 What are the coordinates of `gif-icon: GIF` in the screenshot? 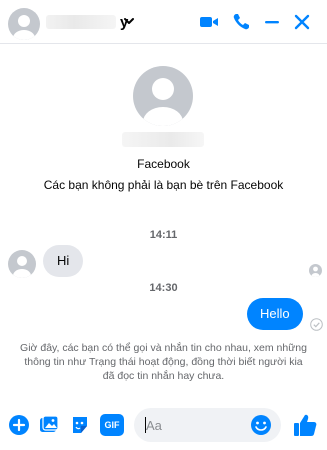 It's located at (112, 425).